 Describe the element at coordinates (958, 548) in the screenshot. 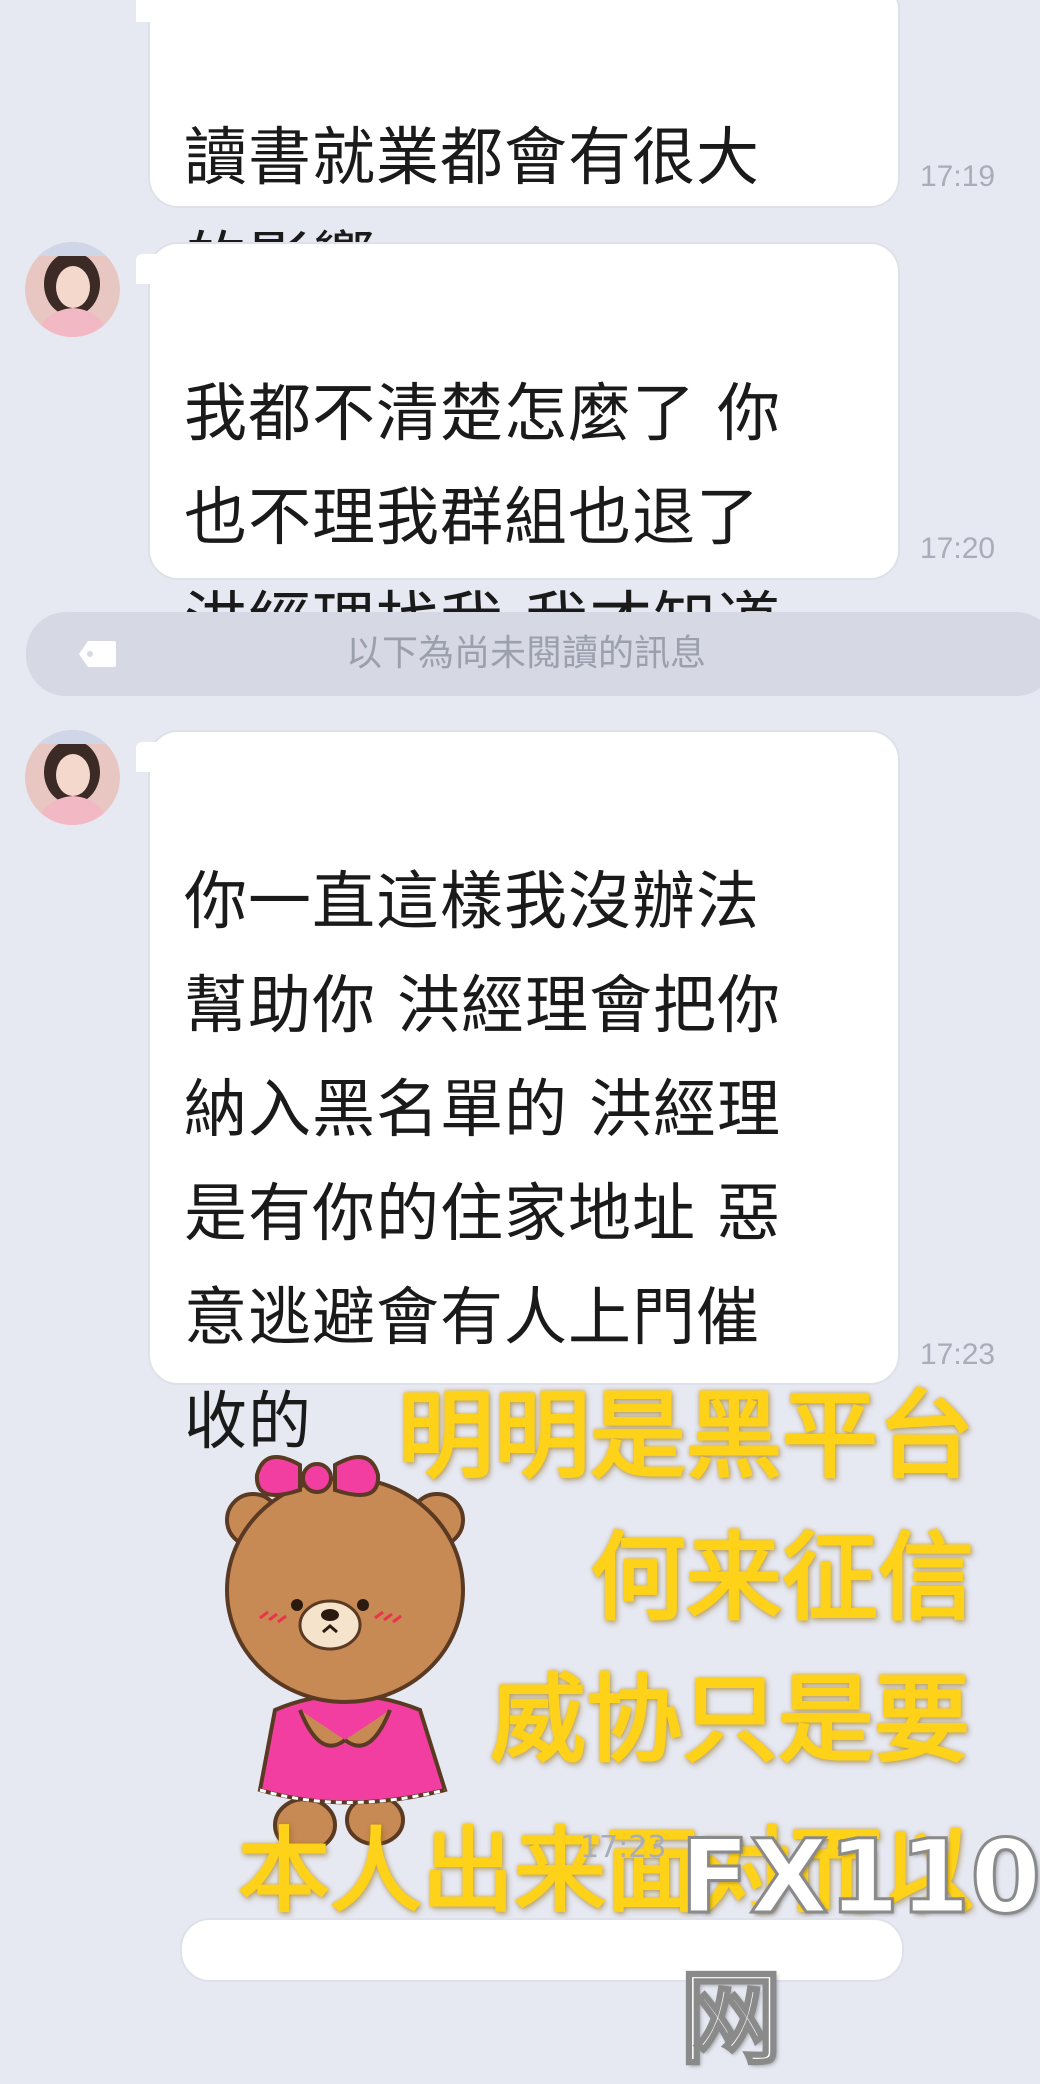

I see `message-timestamp: 17:20` at that location.